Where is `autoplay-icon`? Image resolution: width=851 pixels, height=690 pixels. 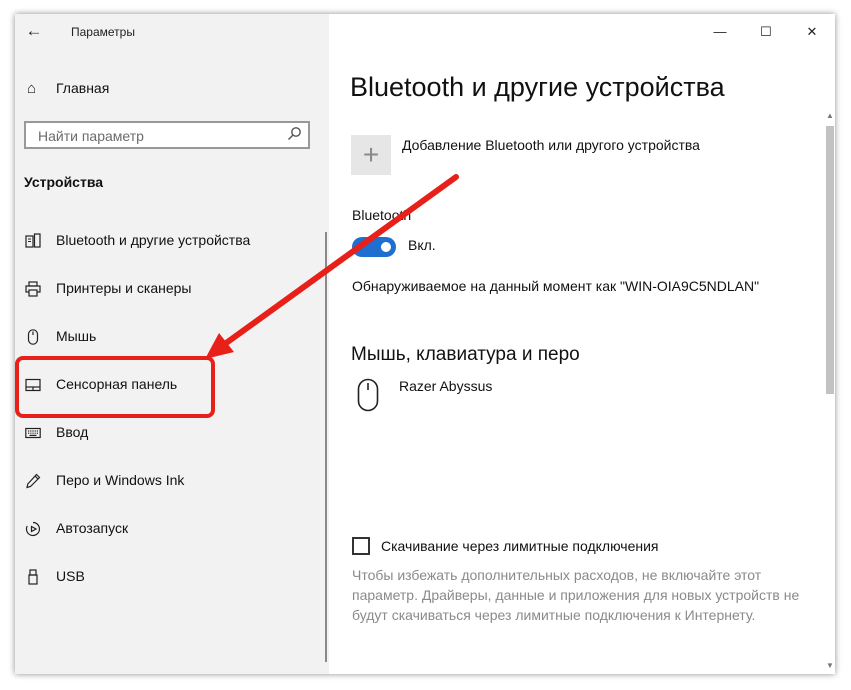
autoplay-icon is located at coordinates (33, 529).